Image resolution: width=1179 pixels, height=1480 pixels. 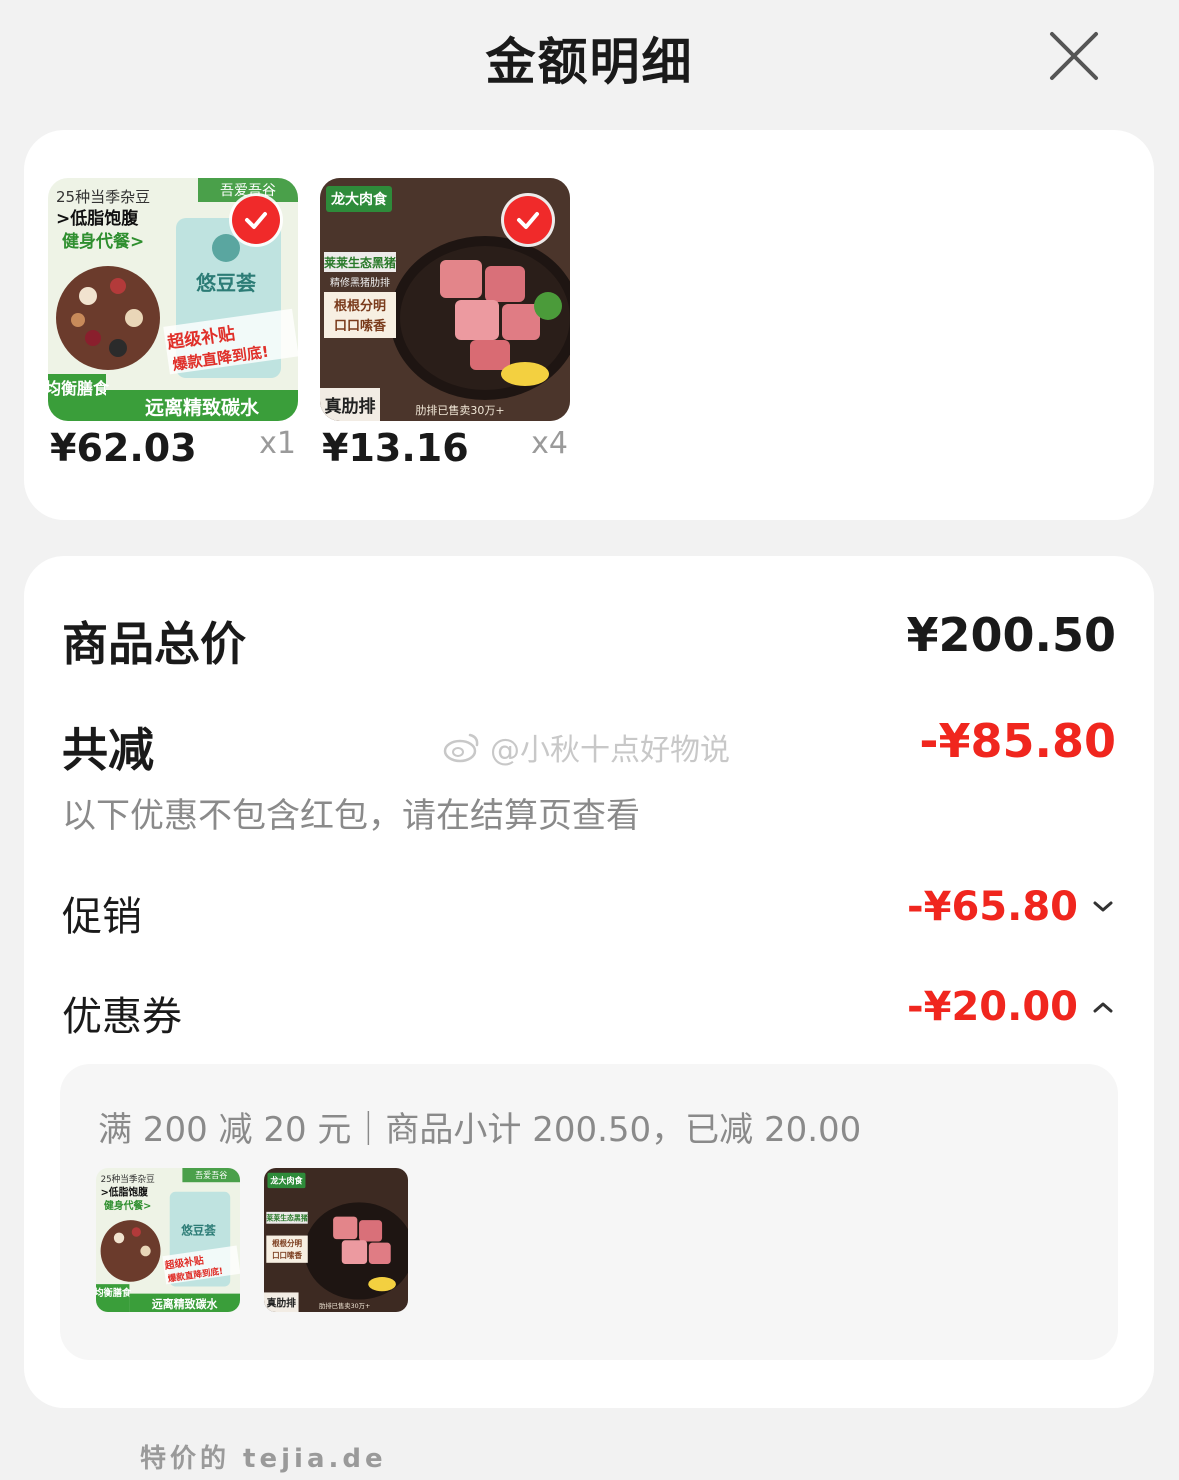 What do you see at coordinates (154, 644) in the screenshot?
I see `total-label: 商品总价` at bounding box center [154, 644].